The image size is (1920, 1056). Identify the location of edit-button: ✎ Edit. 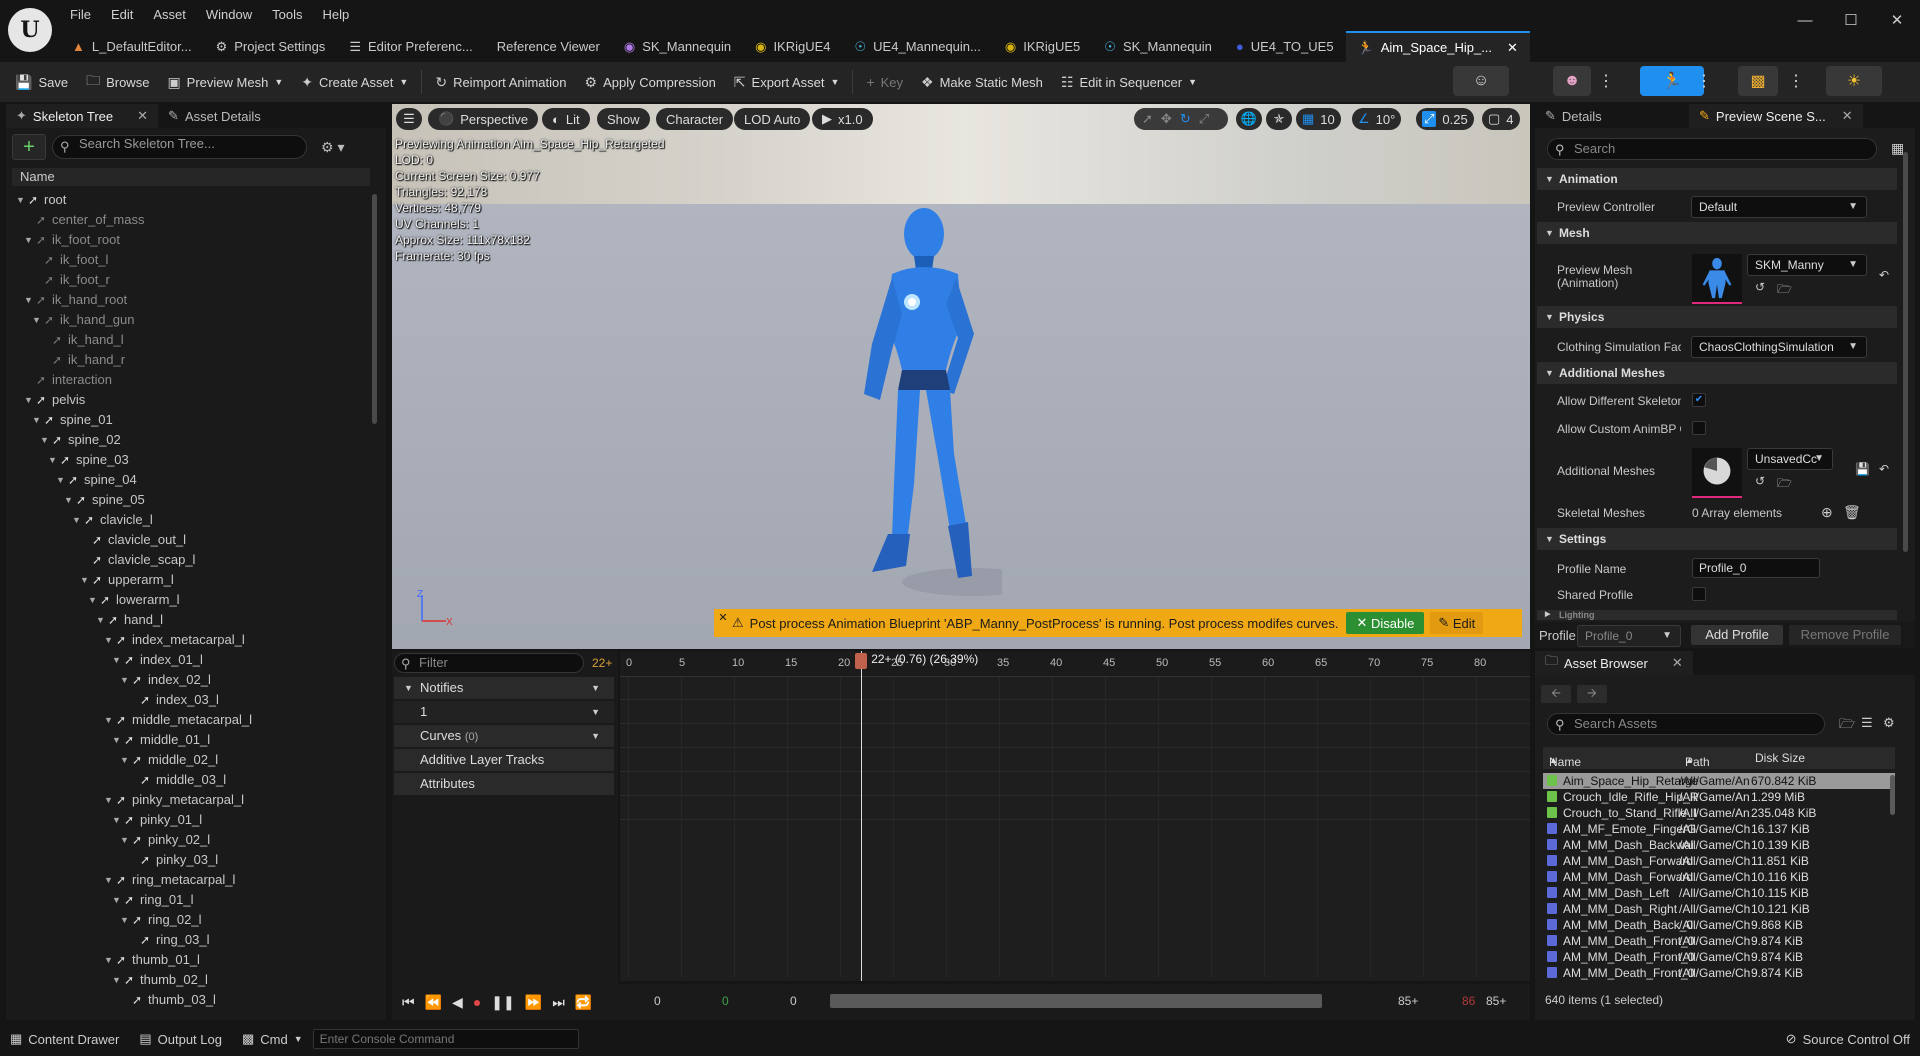
(1457, 623).